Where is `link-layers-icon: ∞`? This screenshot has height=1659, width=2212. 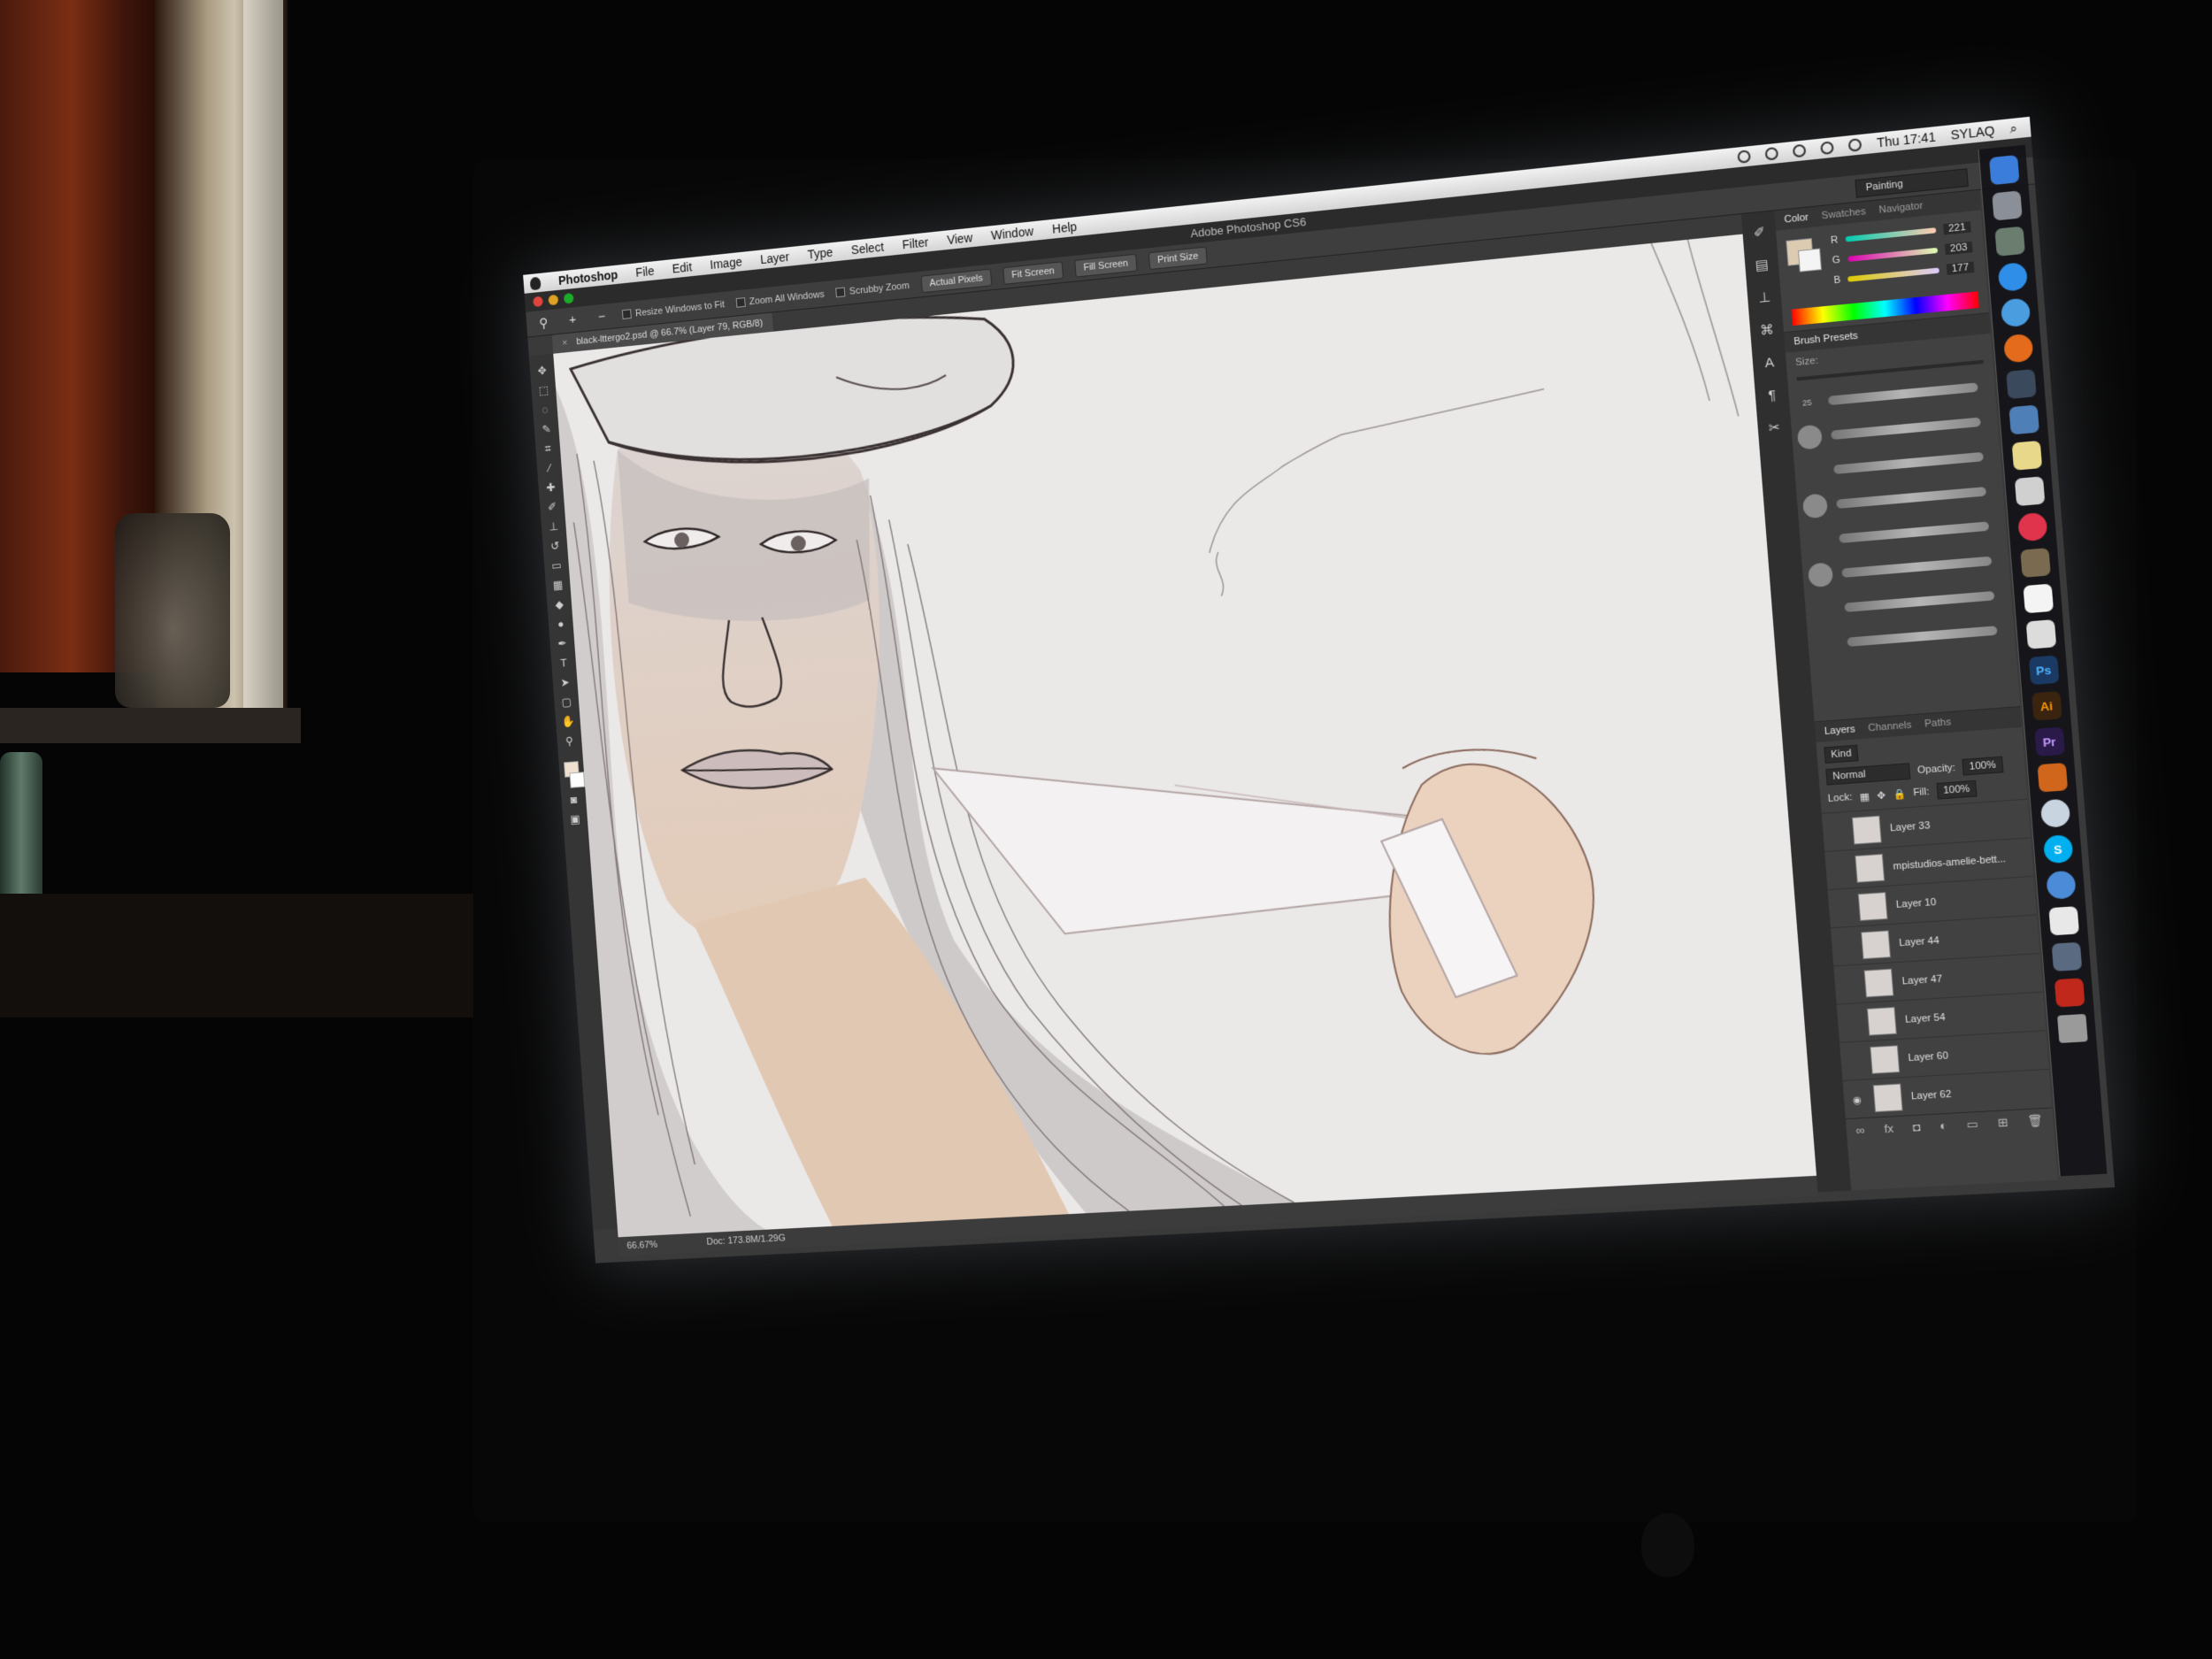 link-layers-icon: ∞ is located at coordinates (1860, 1130).